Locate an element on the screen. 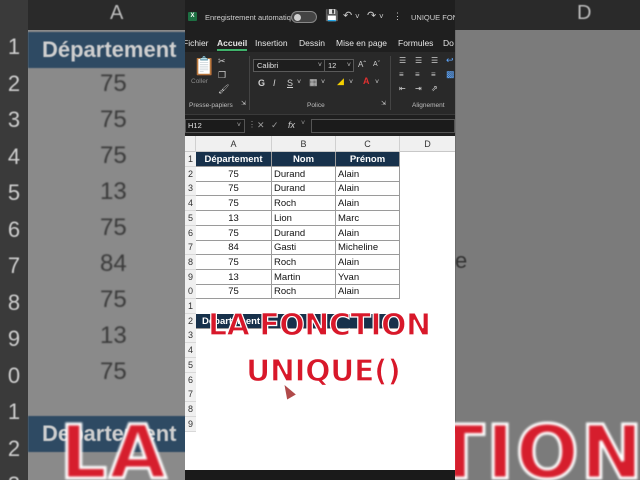 The height and width of the screenshot is (480, 640). table-header-cell: Département is located at coordinates (234, 159).